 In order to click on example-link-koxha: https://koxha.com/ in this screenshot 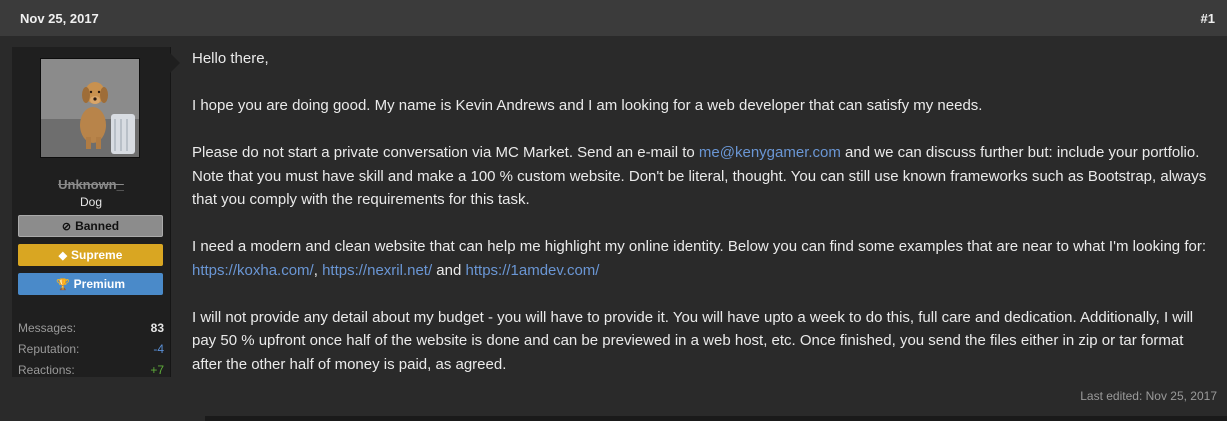, I will do `click(253, 270)`.